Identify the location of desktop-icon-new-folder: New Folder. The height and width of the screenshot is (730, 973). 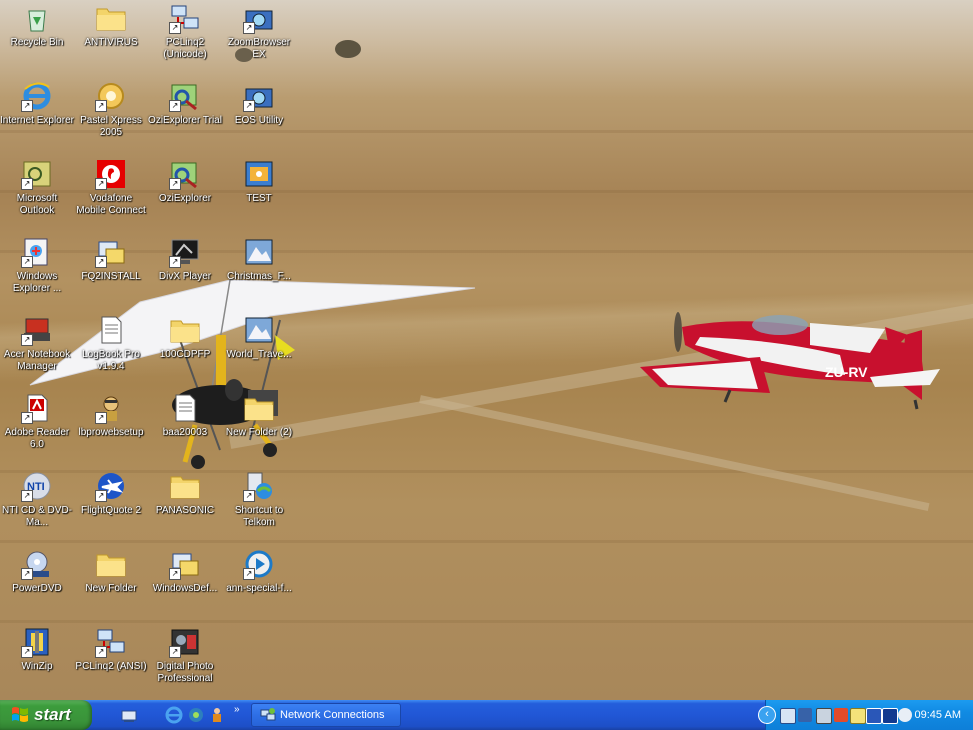
(111, 571).